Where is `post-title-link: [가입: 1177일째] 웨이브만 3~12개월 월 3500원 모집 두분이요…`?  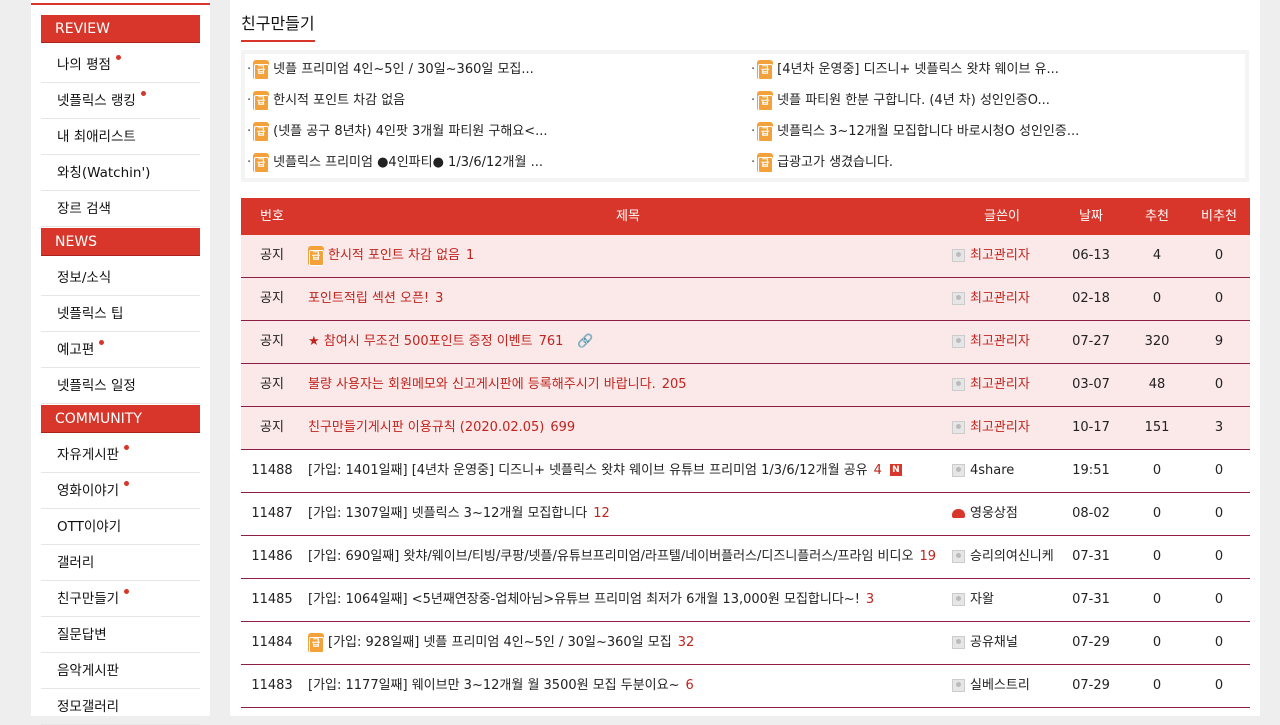 post-title-link: [가입: 1177일째] 웨이브만 3~12개월 월 3500원 모집 두분이요… is located at coordinates (494, 685).